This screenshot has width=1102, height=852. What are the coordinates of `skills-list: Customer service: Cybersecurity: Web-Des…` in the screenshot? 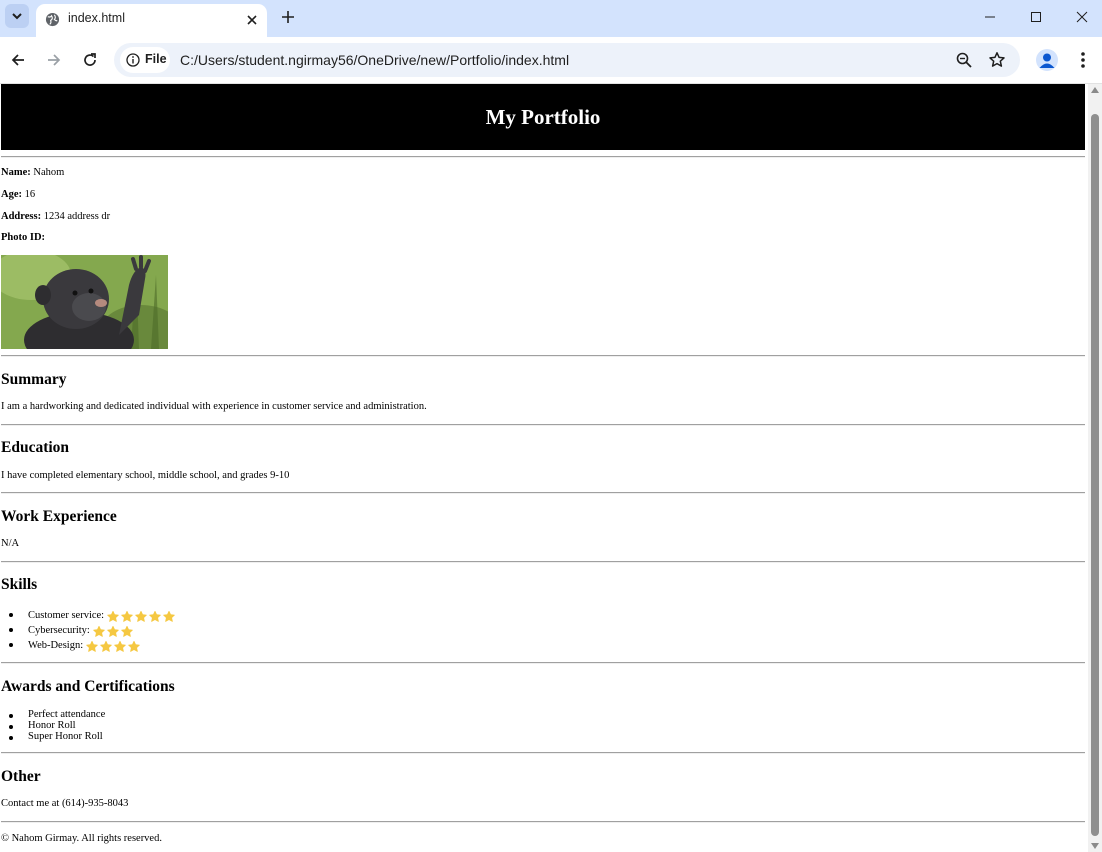 It's located at (88, 630).